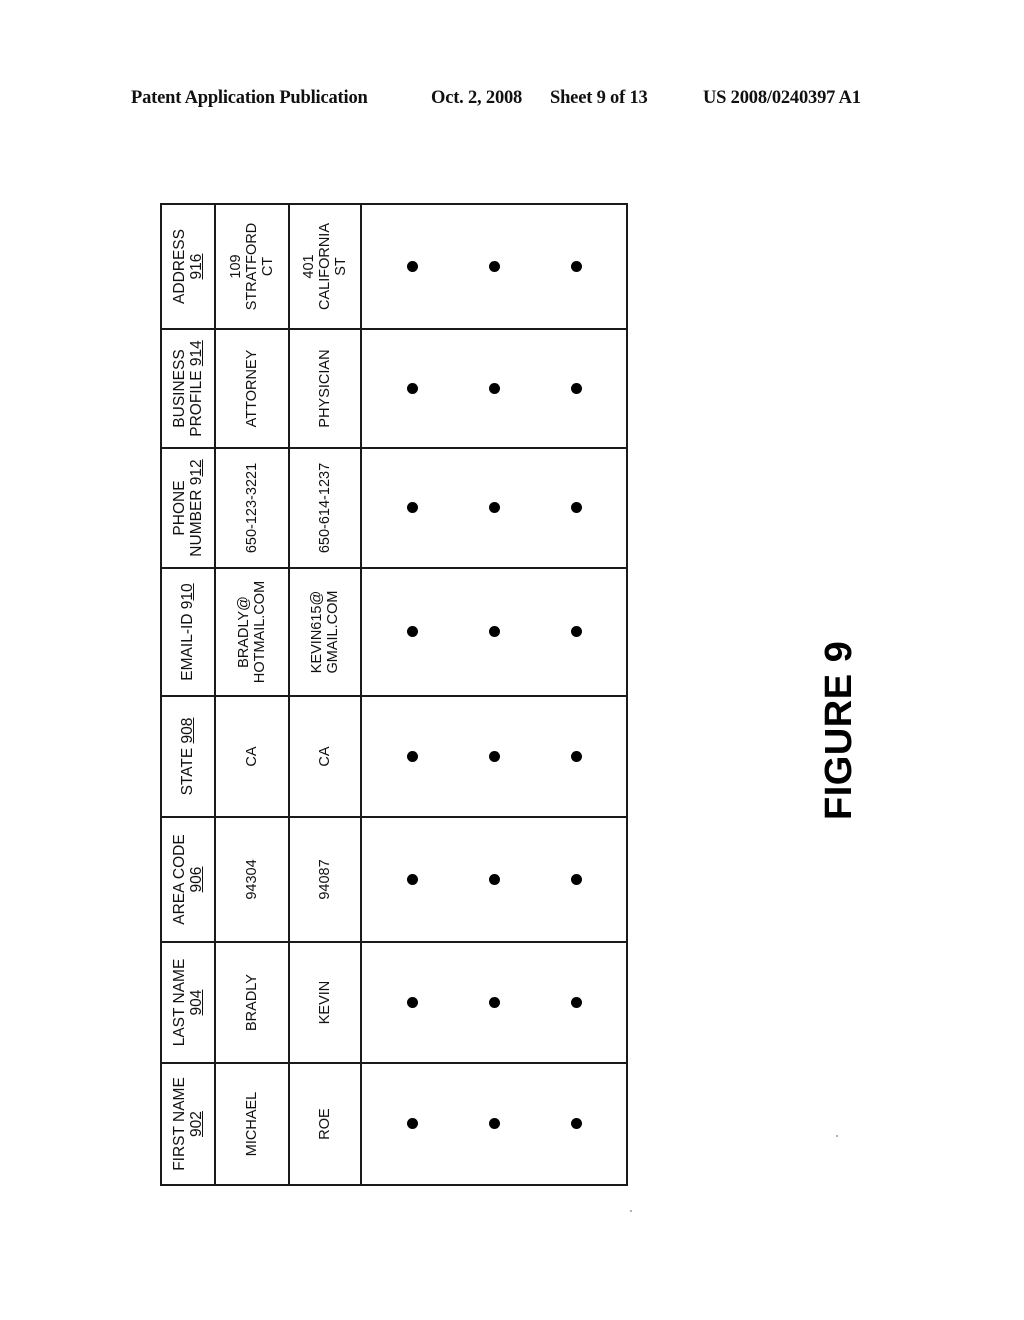 The image size is (1024, 1320). Describe the element at coordinates (333, 632) in the screenshot. I see `email-line: GMAIL.COM` at that location.